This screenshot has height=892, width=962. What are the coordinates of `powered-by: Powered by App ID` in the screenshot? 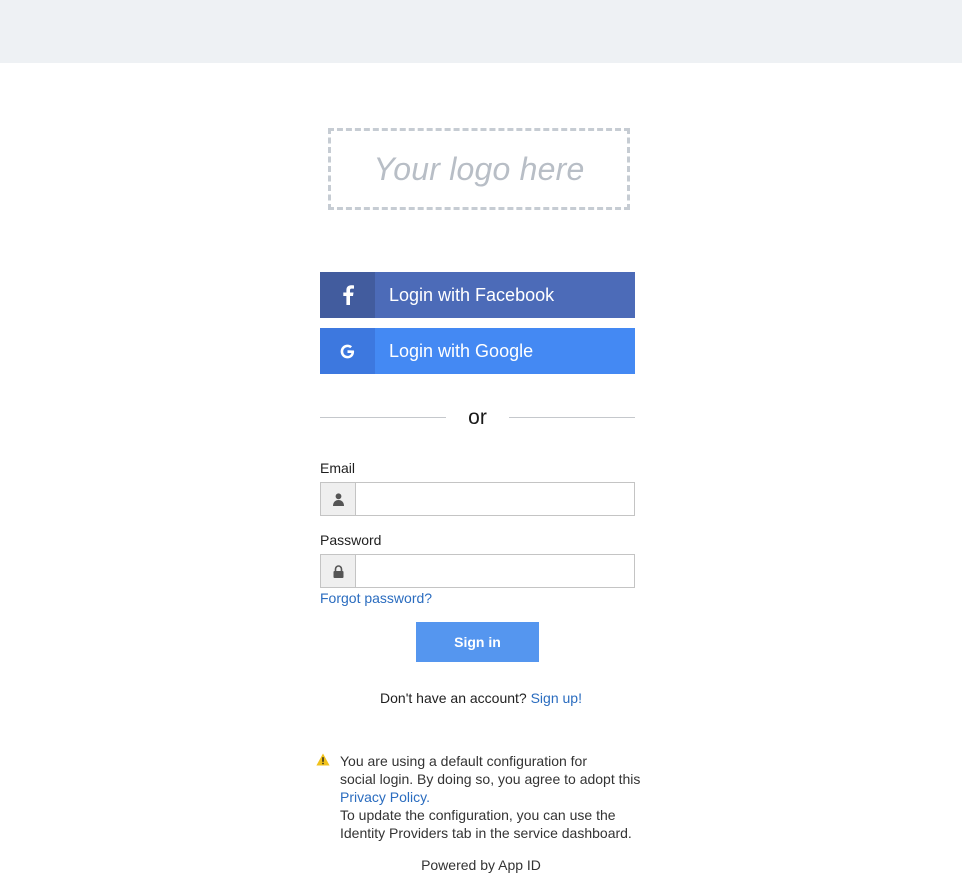 It's located at (481, 865).